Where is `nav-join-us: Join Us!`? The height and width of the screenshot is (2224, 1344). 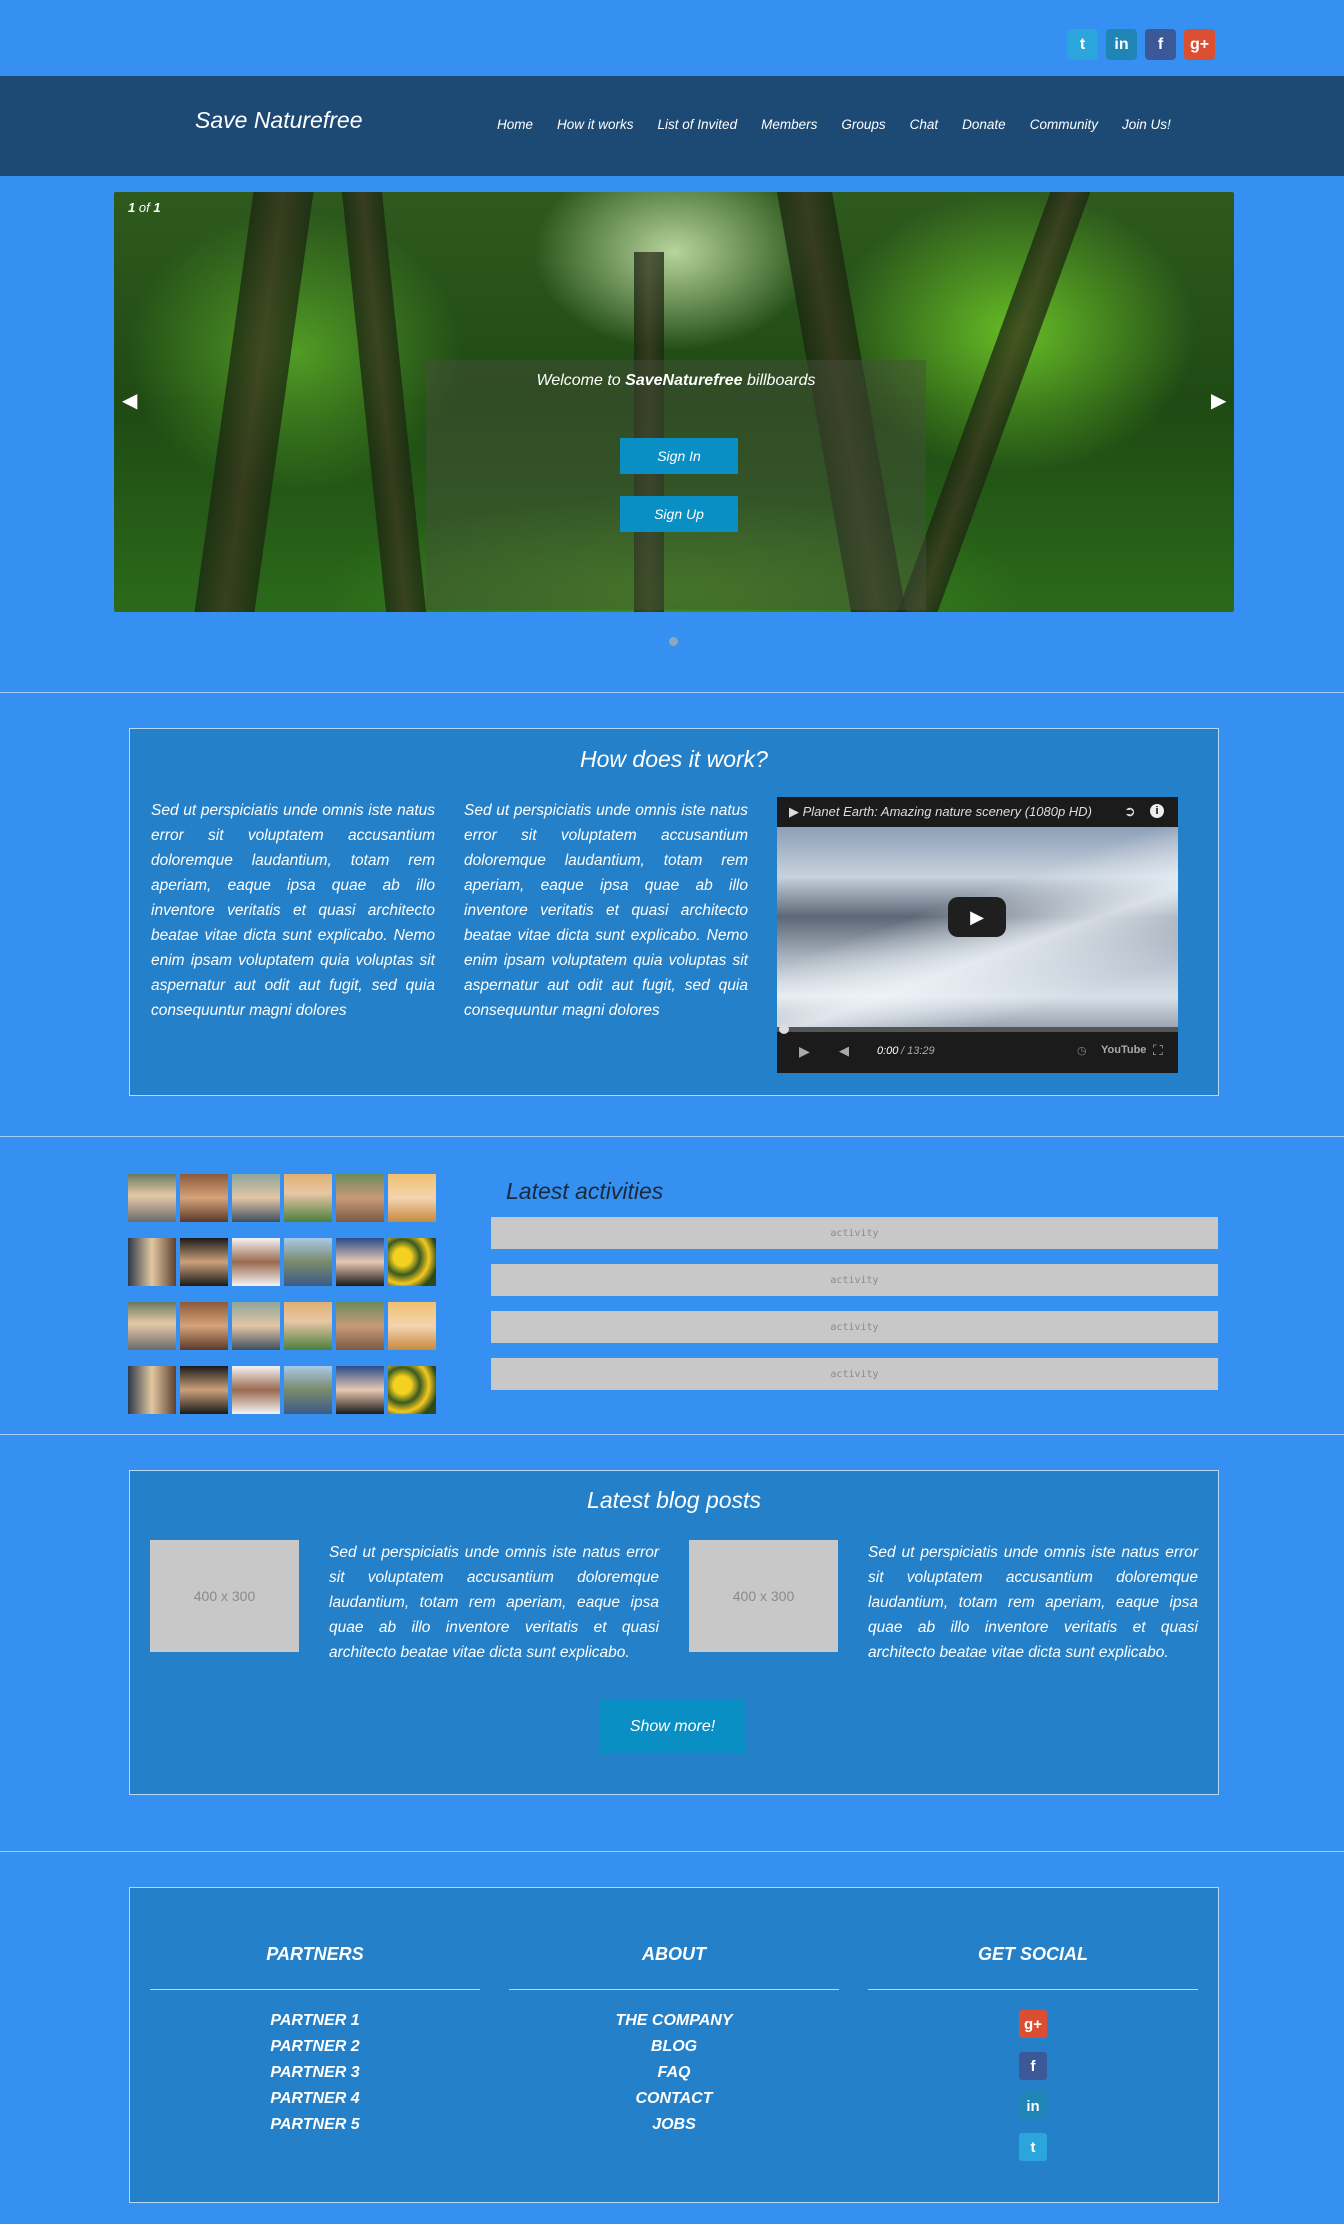
nav-join-us: Join Us! is located at coordinates (1146, 124).